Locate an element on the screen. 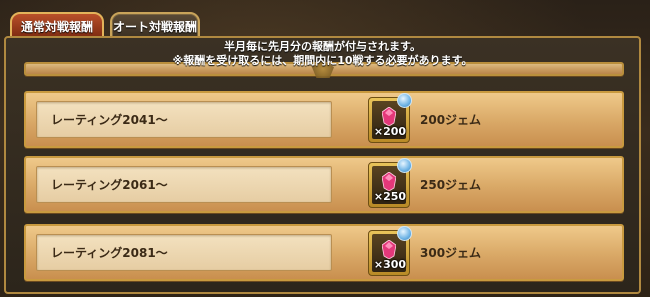 This screenshot has width=650, height=297. reward-item-slot: ×300 is located at coordinates (390, 251).